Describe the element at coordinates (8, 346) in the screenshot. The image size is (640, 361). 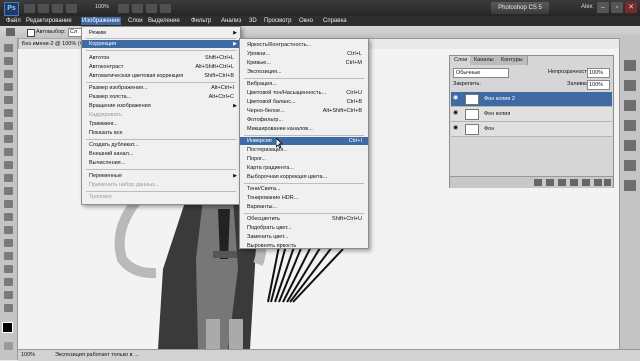
I see `quick-mask-icon` at that location.